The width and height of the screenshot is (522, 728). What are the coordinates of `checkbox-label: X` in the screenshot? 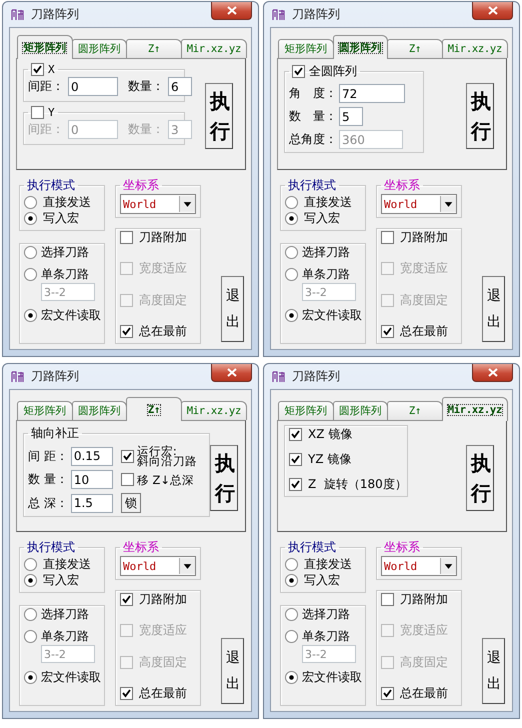 It's located at (51, 69).